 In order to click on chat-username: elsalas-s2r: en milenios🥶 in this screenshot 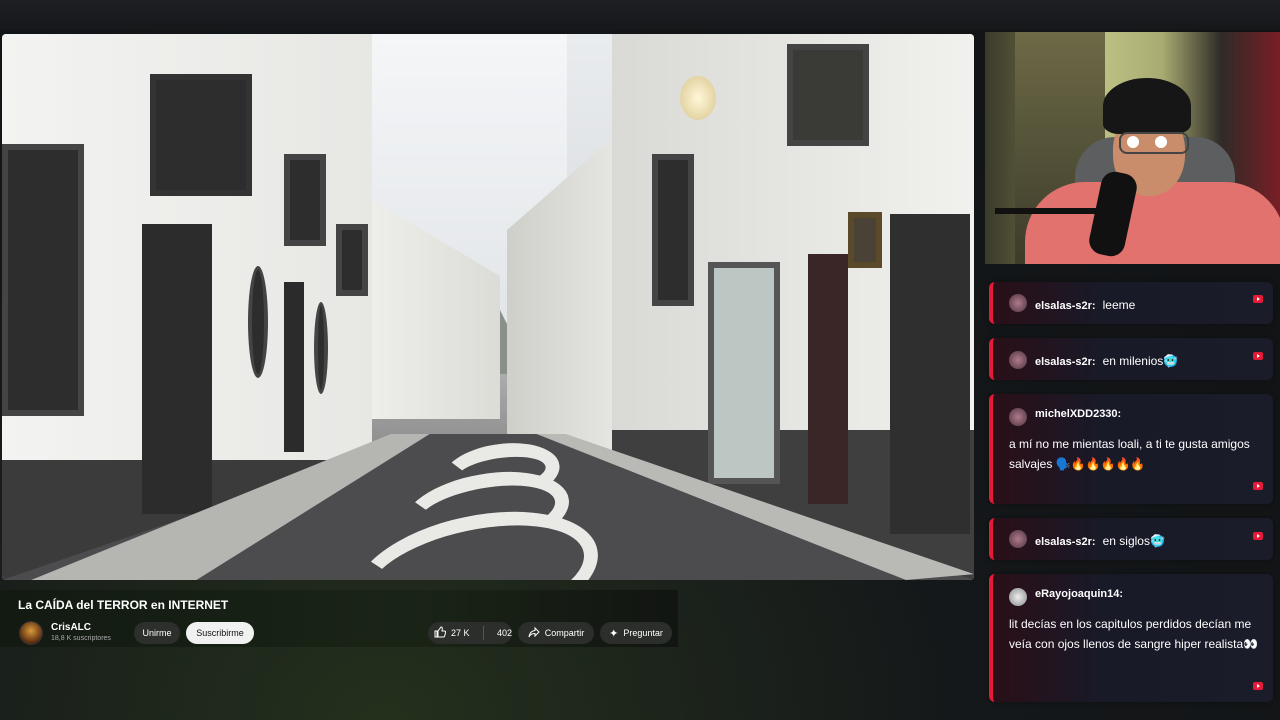, I will do `click(1107, 361)`.